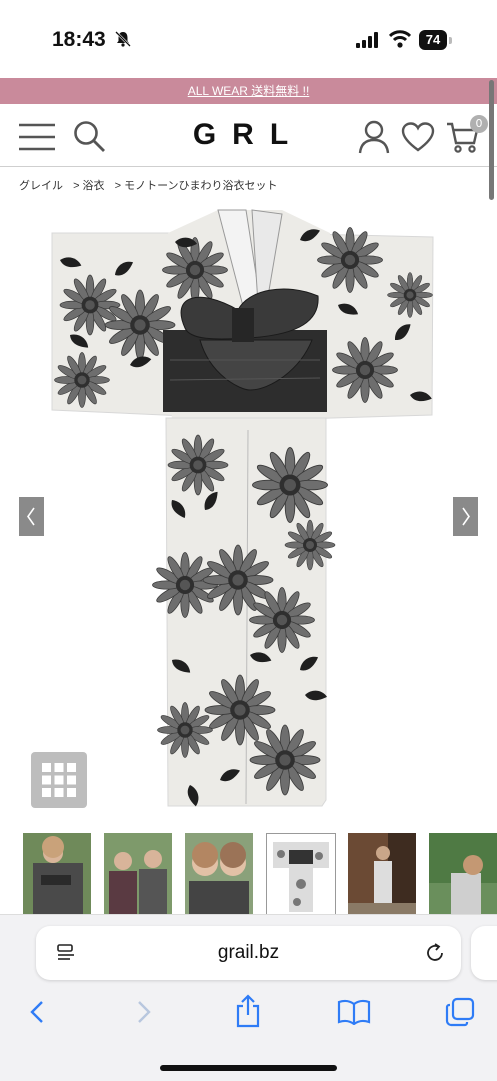 The image size is (497, 1081). What do you see at coordinates (354, 1012) in the screenshot?
I see `bookmarks-icon` at bounding box center [354, 1012].